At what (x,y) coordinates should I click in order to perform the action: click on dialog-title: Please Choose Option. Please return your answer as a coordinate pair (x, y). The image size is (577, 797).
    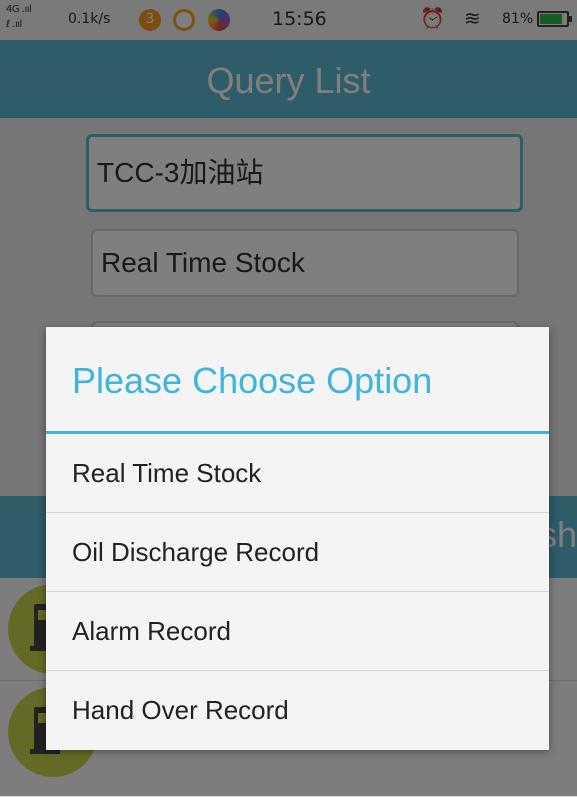
    Looking at the image, I should click on (252, 380).